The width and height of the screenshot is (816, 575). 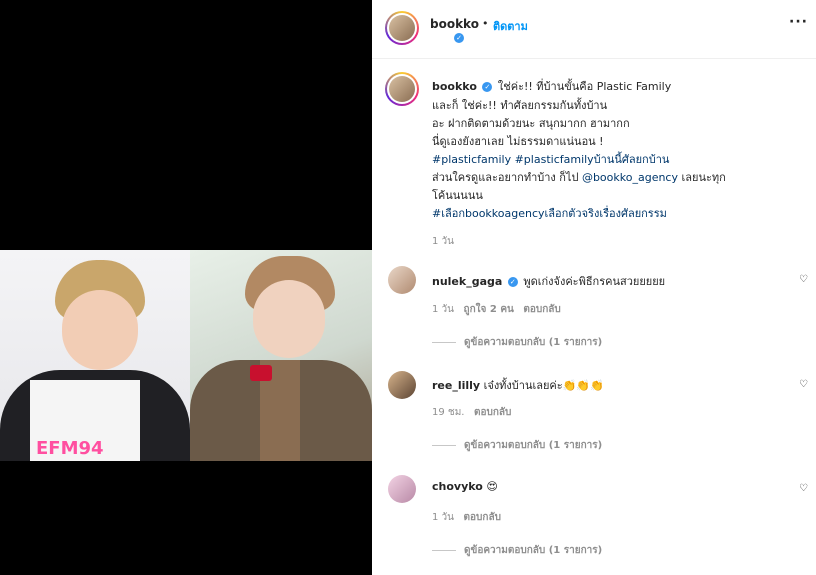 What do you see at coordinates (457, 195) in the screenshot?
I see `caption-line-7: โค้นนนนน` at bounding box center [457, 195].